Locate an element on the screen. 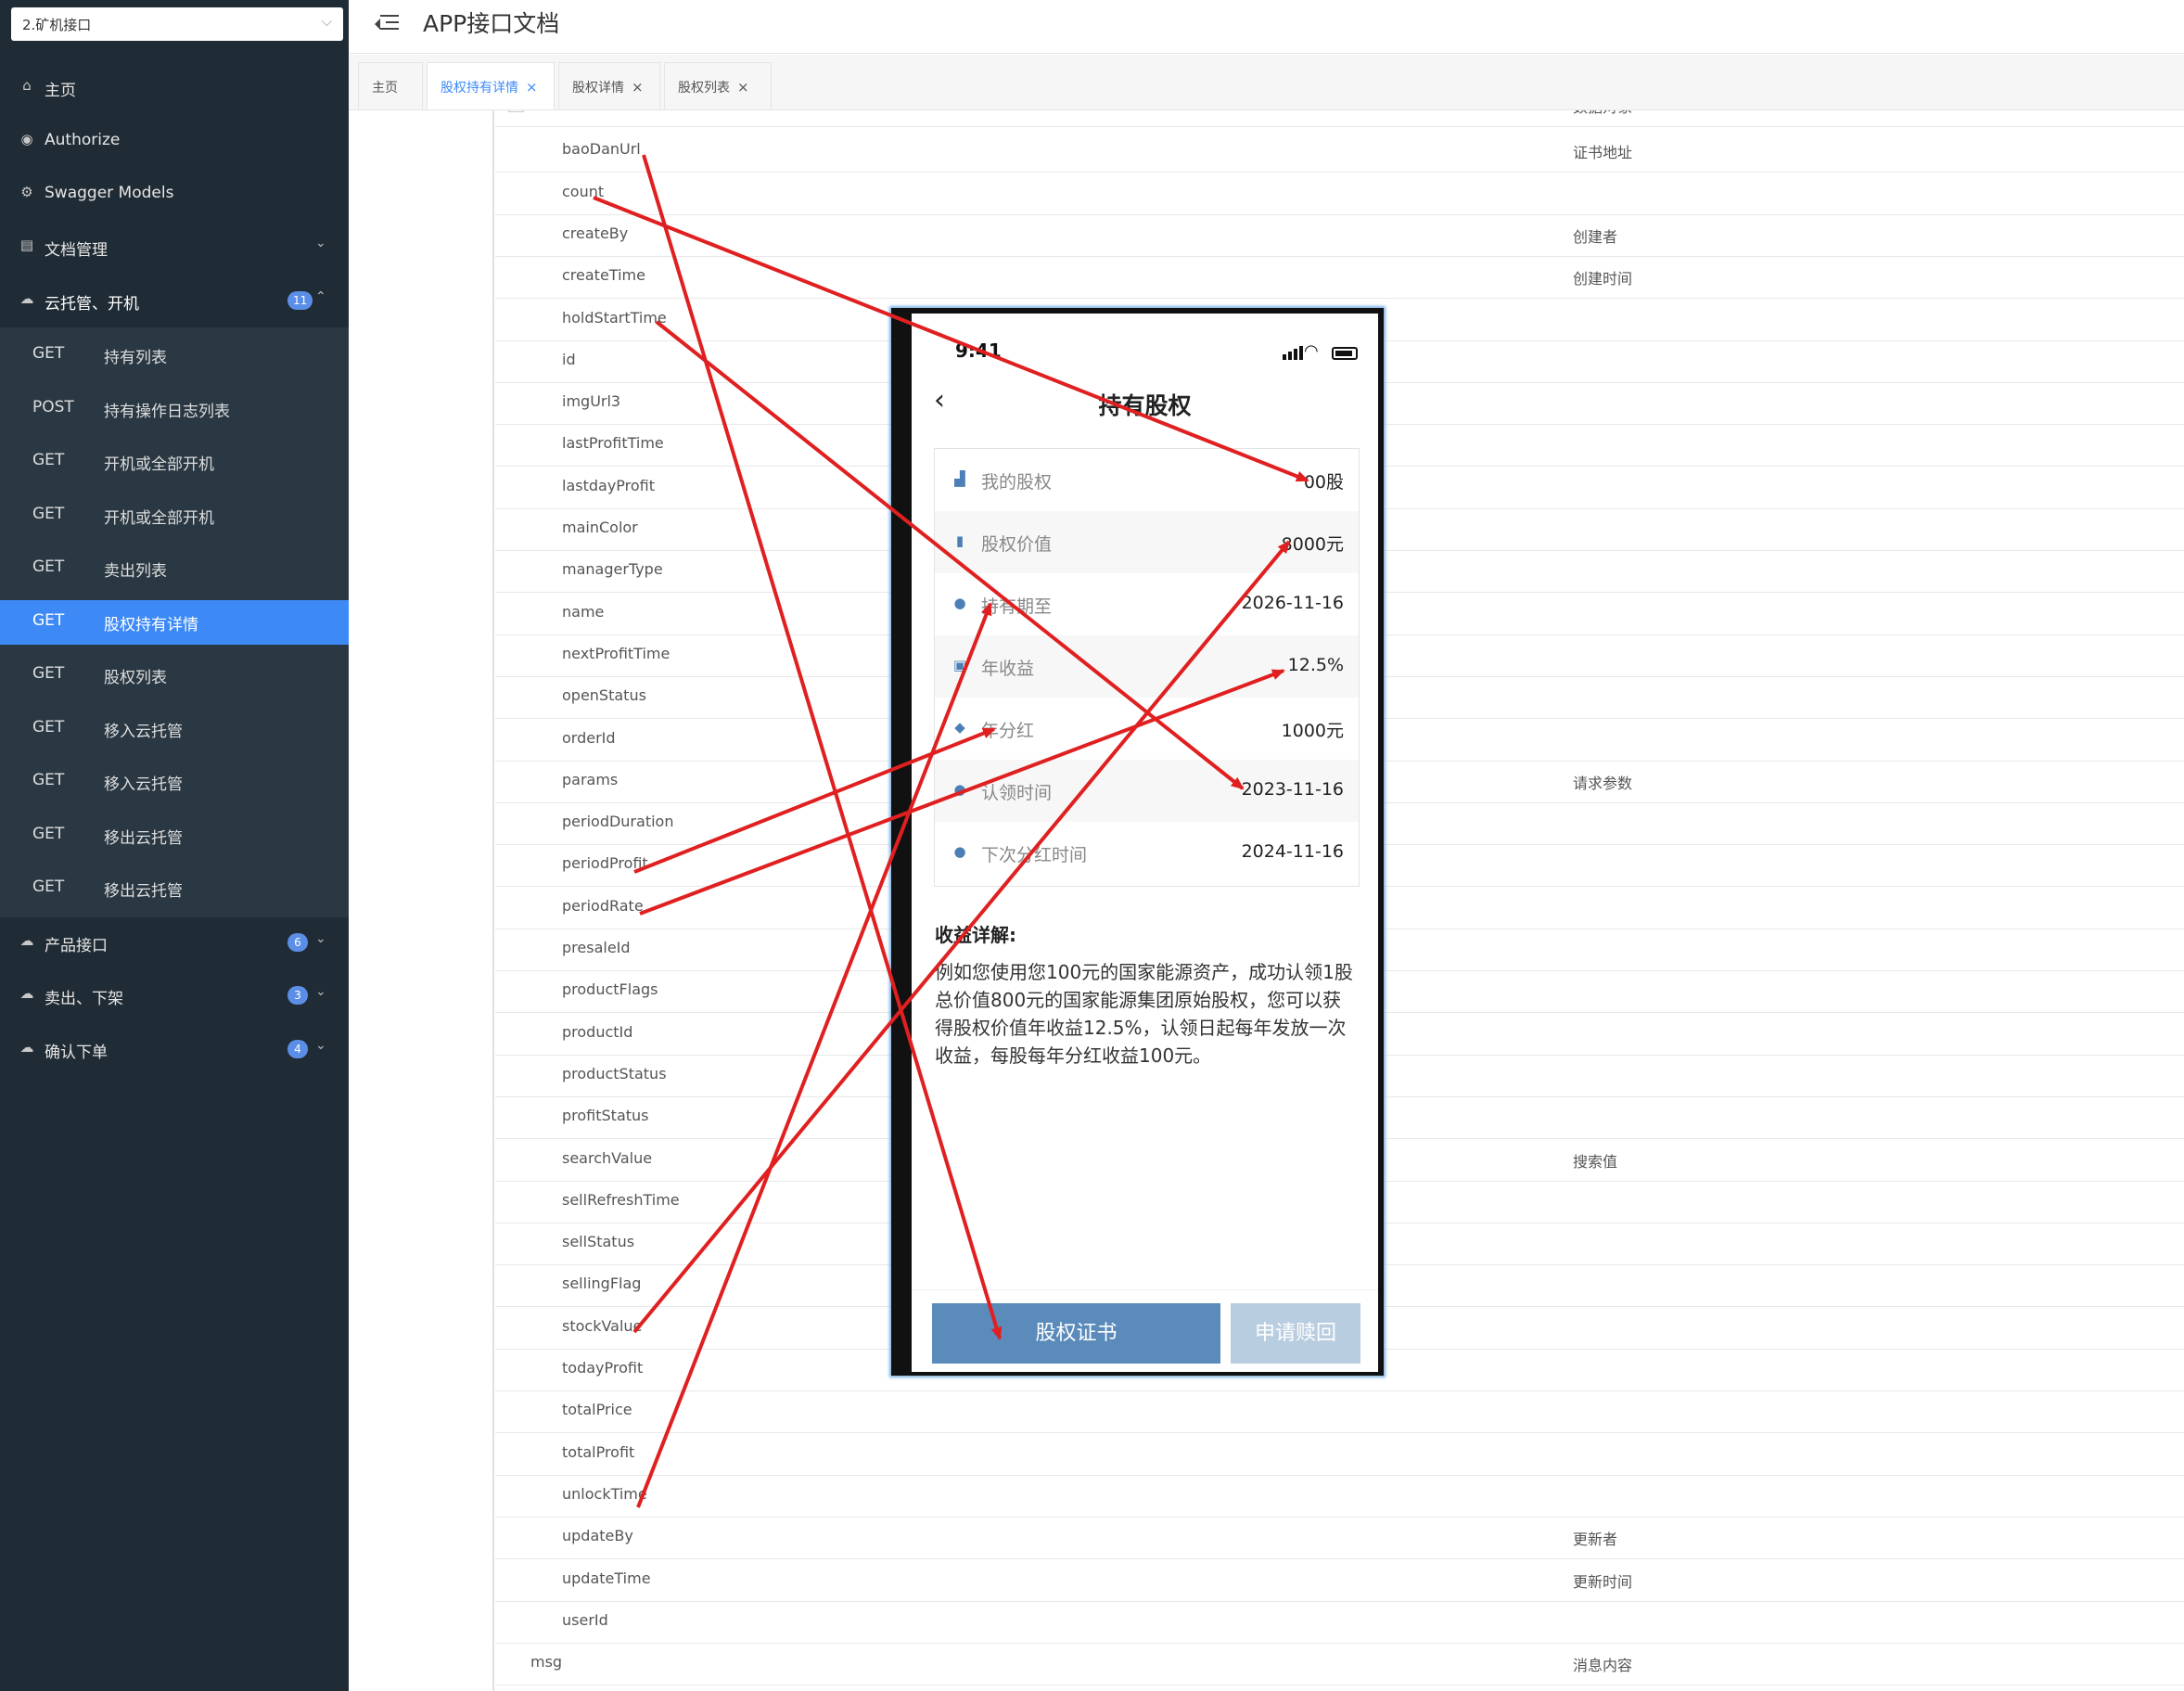 This screenshot has height=1691, width=2184. endpoint-item: POST 持有操作日志列表 is located at coordinates (174, 408).